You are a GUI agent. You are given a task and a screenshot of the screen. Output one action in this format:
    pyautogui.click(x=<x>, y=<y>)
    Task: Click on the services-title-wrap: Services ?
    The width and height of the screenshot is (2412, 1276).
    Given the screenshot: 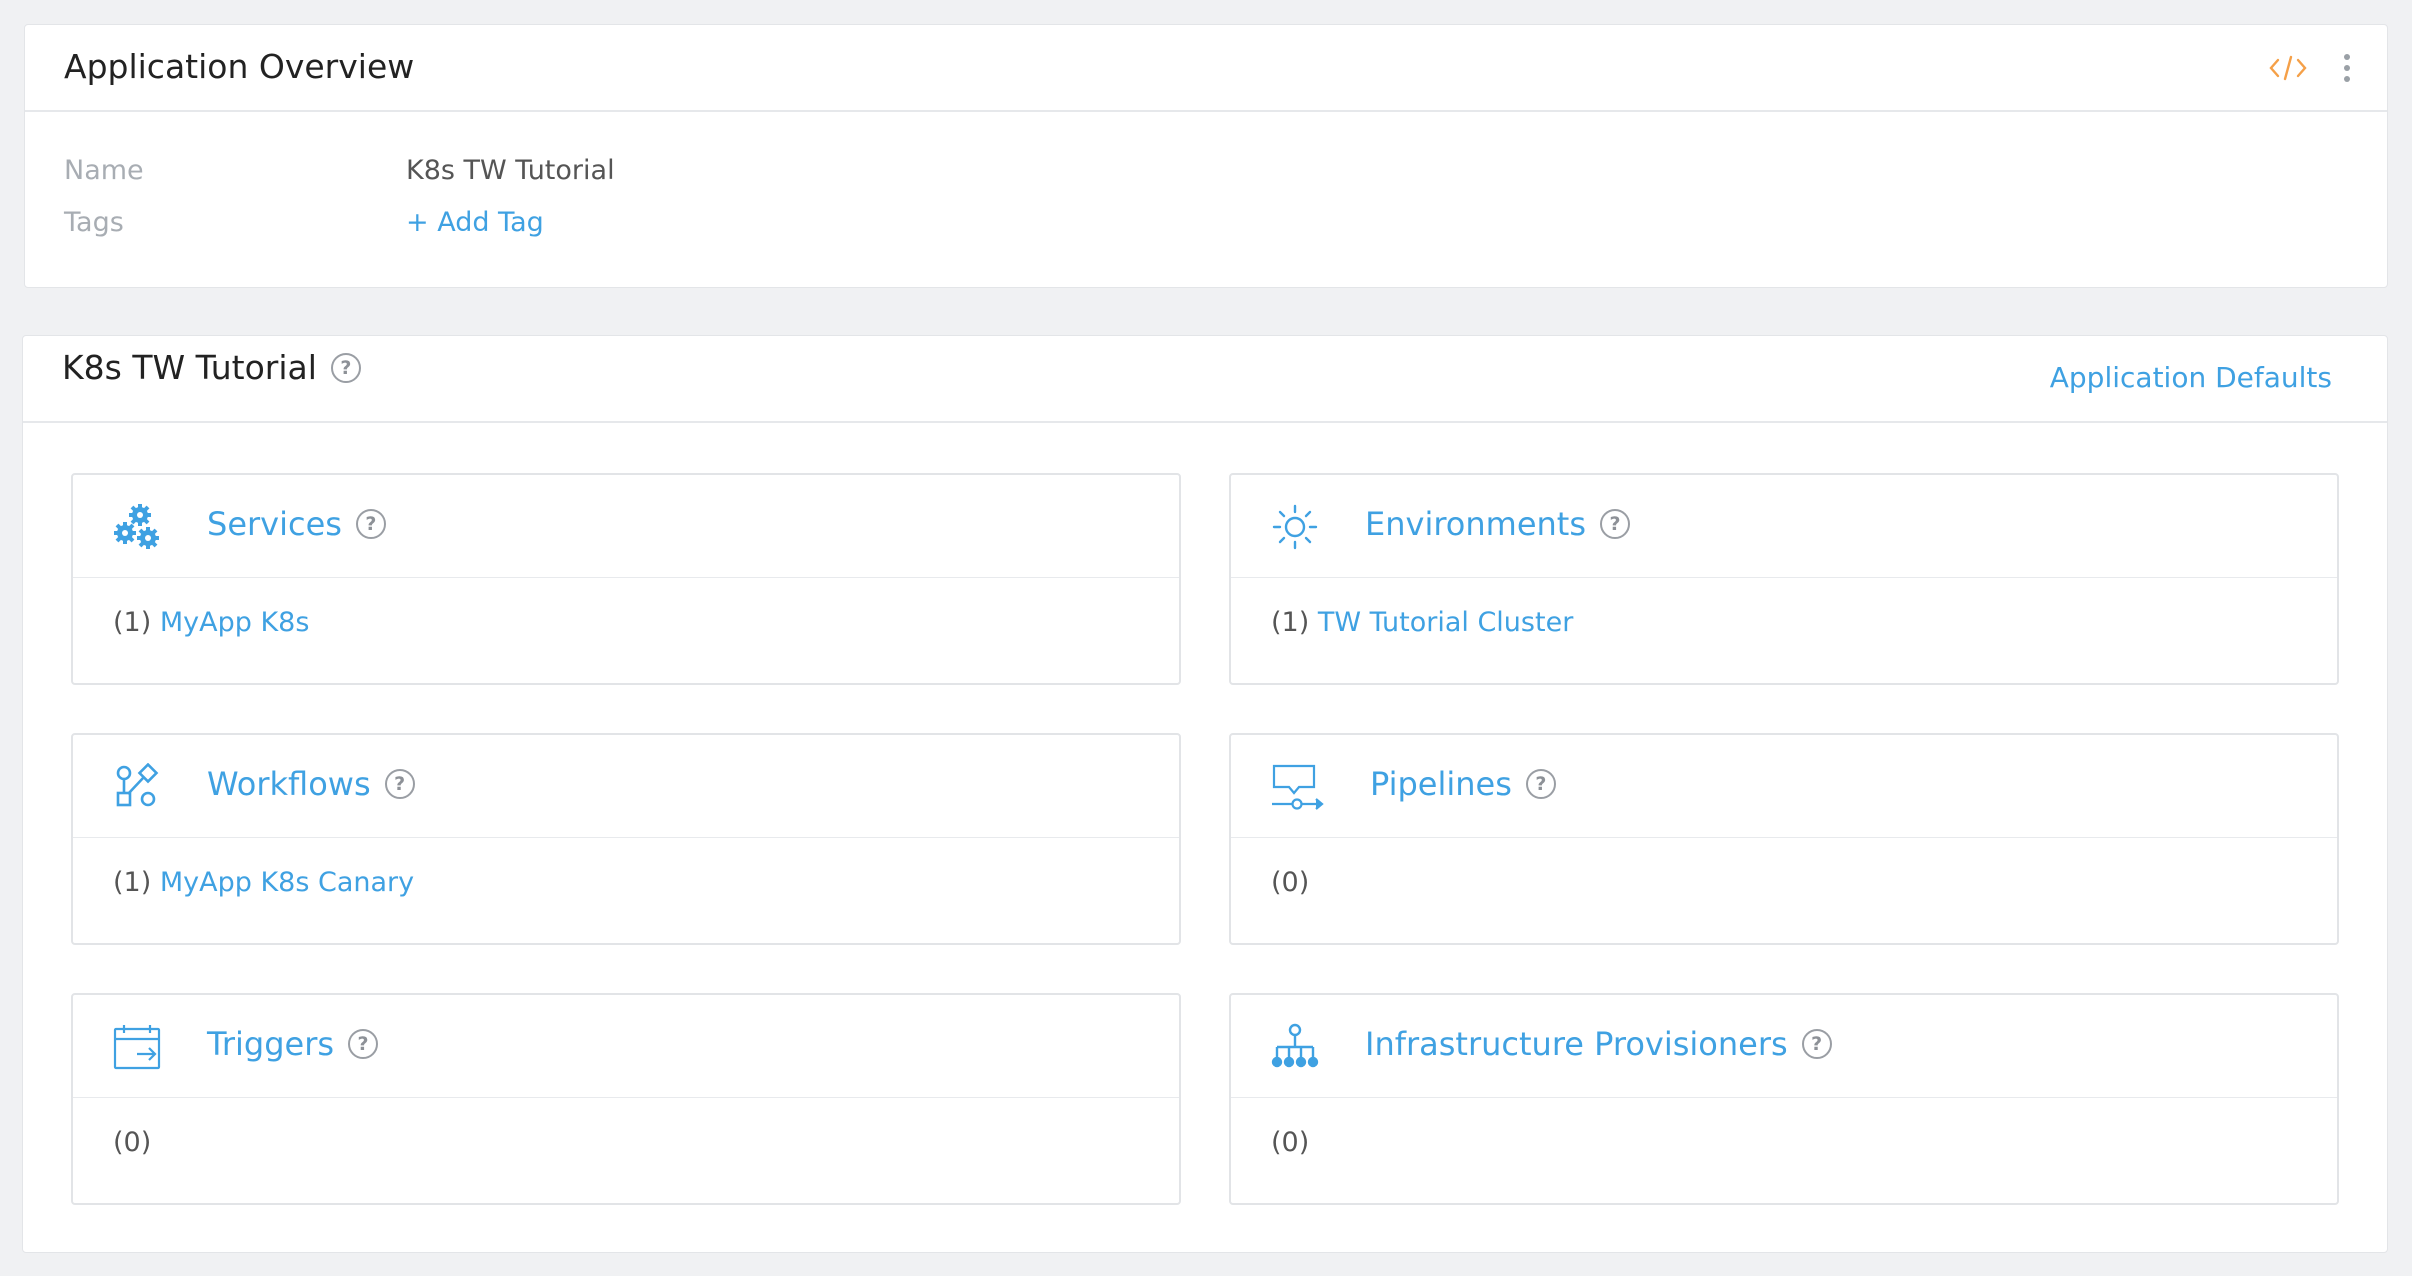 What is the action you would take?
    pyautogui.click(x=296, y=524)
    